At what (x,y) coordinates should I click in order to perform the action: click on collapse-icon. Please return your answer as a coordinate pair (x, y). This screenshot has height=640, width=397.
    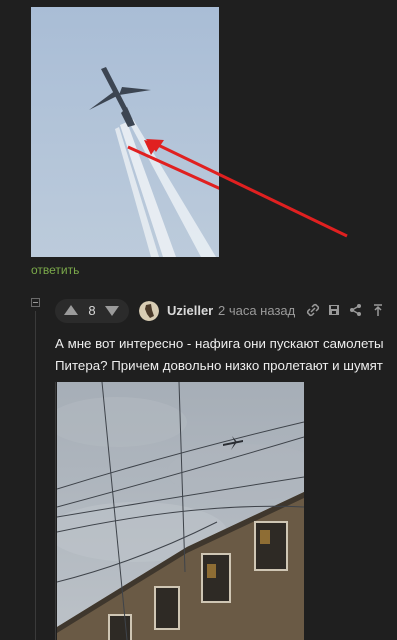
    Looking at the image, I should click on (35, 302).